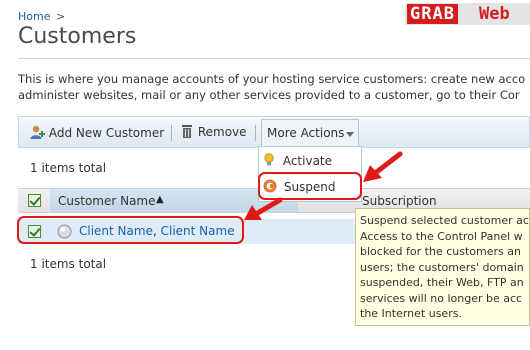  I want to click on tooltip-line: blocked for the customers an, so click(440, 251).